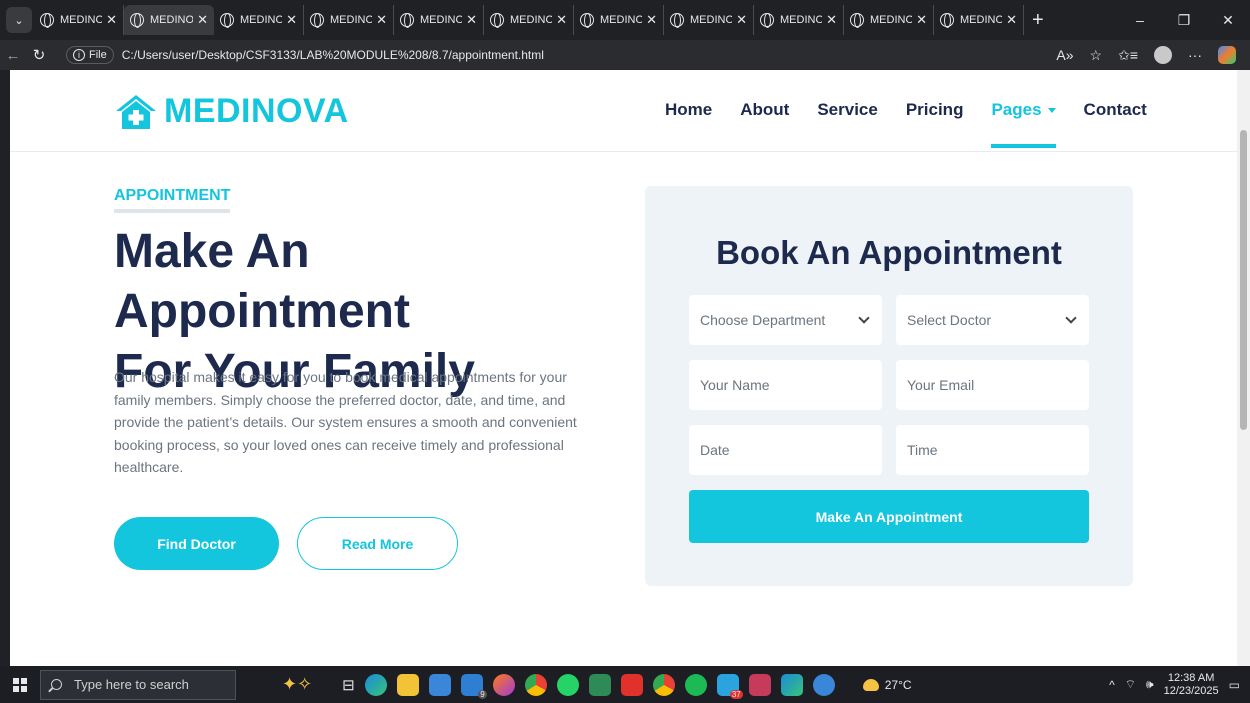  What do you see at coordinates (256, 111) in the screenshot?
I see `brand-name: MEDINOVA` at bounding box center [256, 111].